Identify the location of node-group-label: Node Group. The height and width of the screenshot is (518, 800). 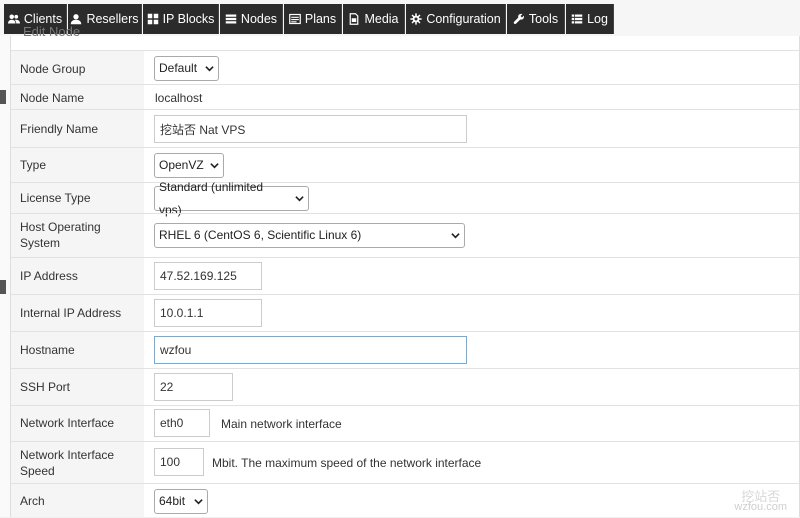
(53, 69).